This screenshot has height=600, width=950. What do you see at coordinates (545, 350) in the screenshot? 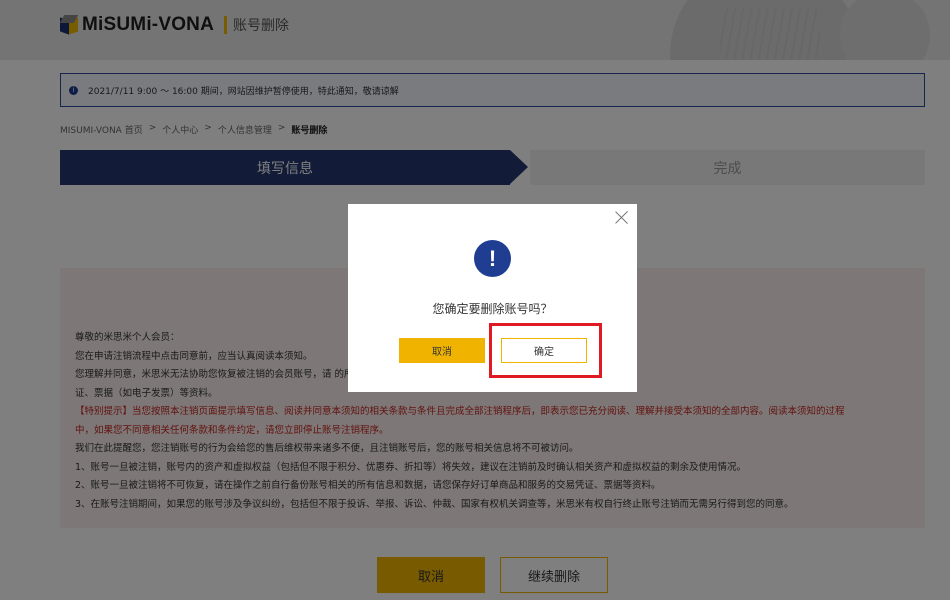
I see `highlight-box` at bounding box center [545, 350].